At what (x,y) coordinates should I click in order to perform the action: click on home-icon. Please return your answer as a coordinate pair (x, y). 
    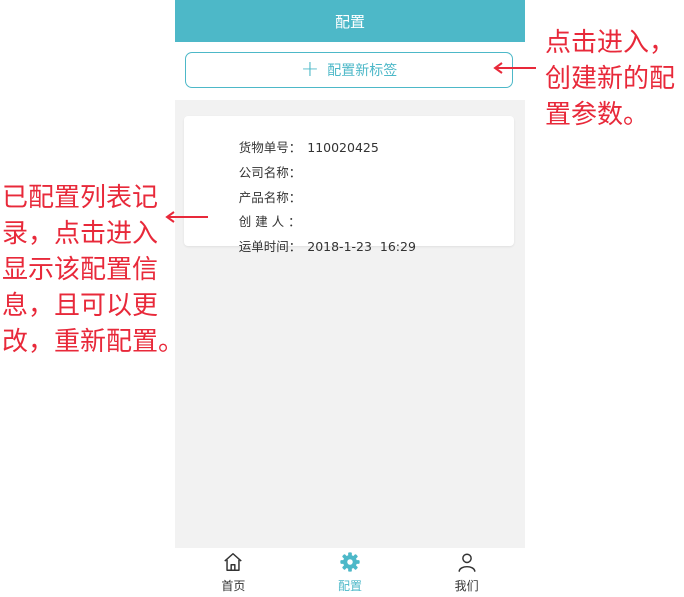
    Looking at the image, I should click on (233, 562).